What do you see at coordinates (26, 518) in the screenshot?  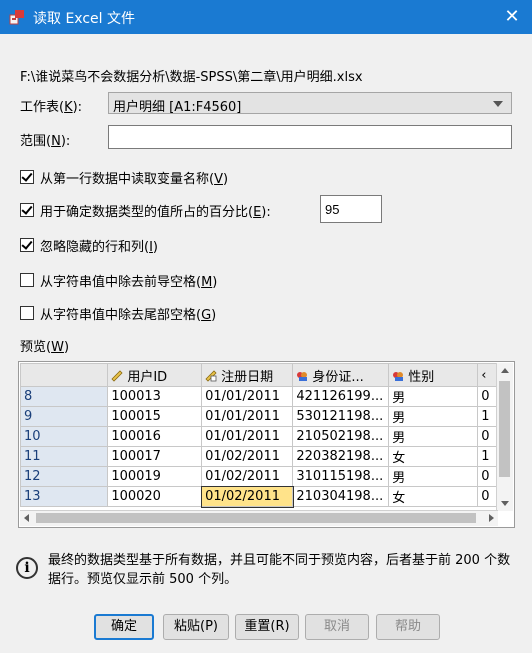 I see `scroll-left-icon` at bounding box center [26, 518].